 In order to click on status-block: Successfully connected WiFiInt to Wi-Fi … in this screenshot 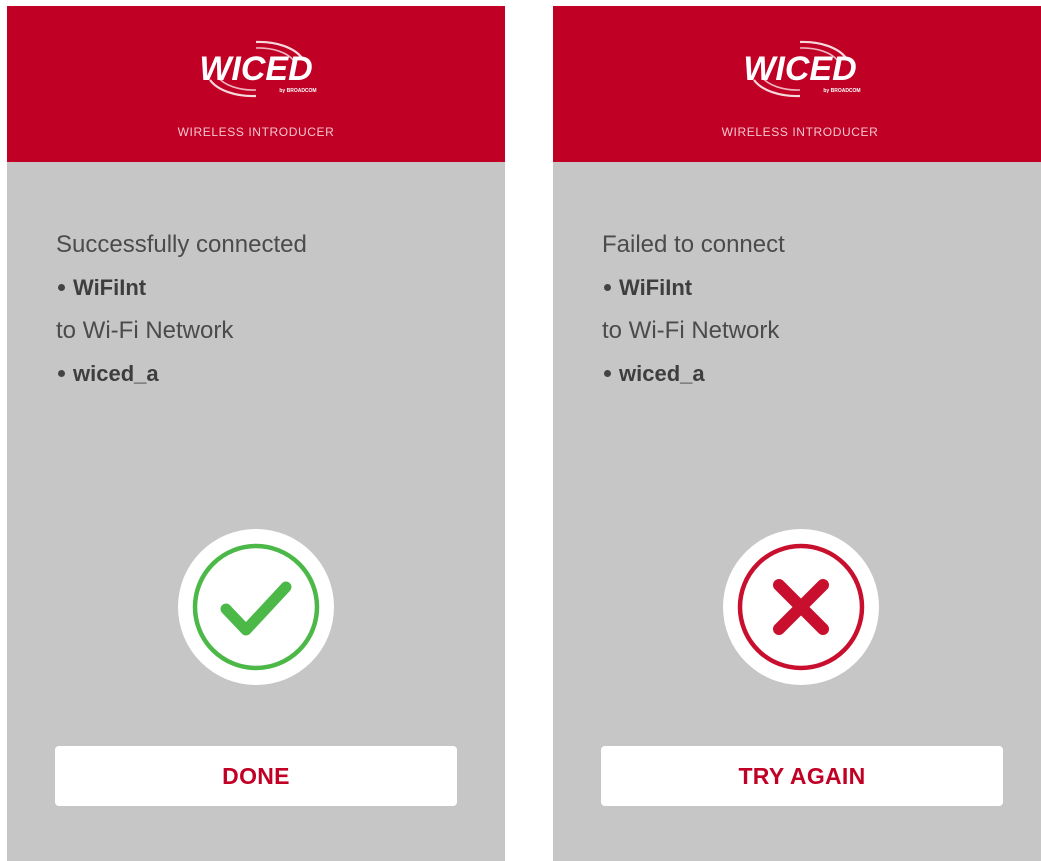, I will do `click(270, 310)`.